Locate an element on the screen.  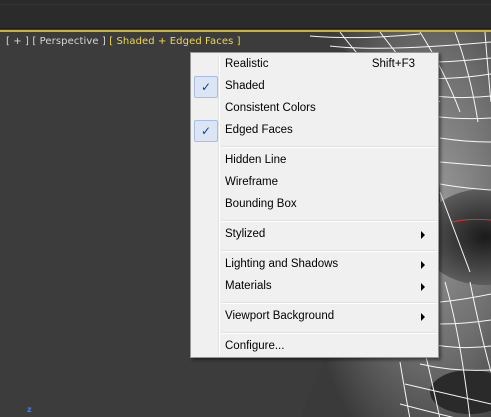
menu-item-label: Wireframe is located at coordinates (252, 182).